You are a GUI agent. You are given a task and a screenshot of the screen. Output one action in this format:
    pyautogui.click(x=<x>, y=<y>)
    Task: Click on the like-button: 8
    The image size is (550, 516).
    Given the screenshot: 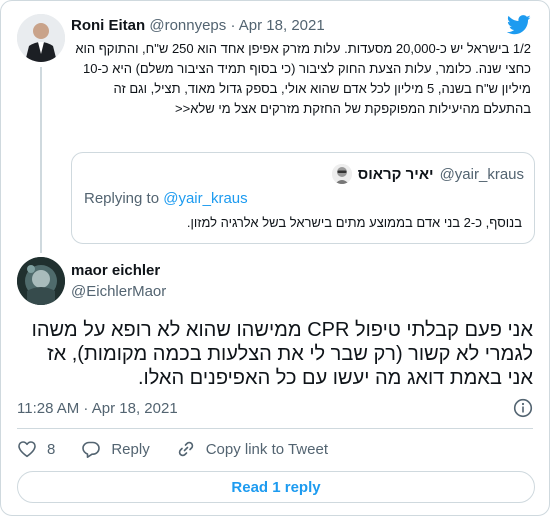 What is the action you would take?
    pyautogui.click(x=36, y=449)
    